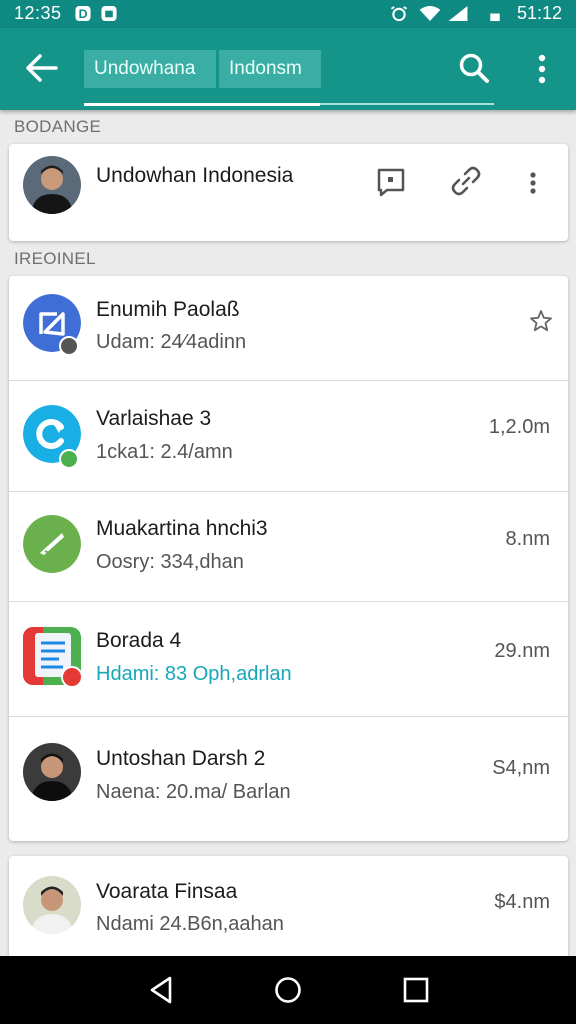 This screenshot has height=1024, width=576. What do you see at coordinates (182, 528) in the screenshot?
I see `item-title: Muakartina hnchi3` at bounding box center [182, 528].